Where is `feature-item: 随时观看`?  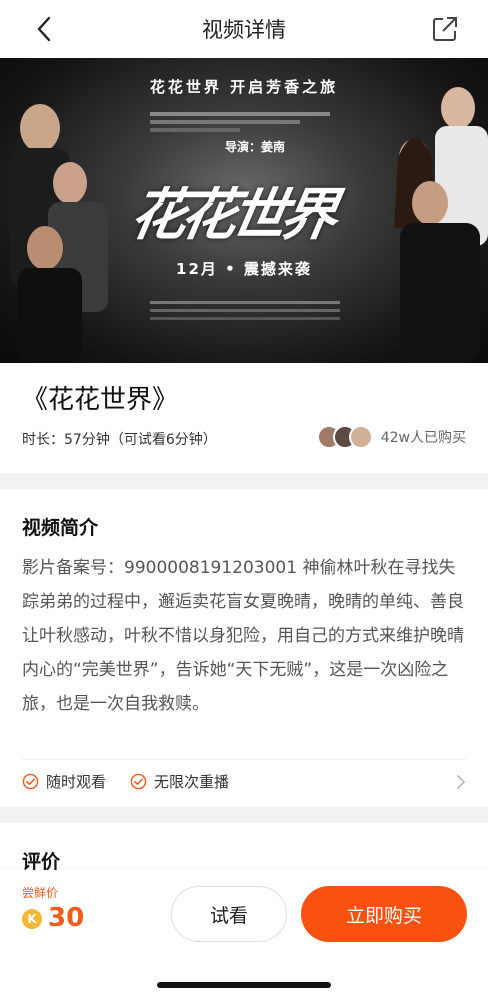
feature-item: 随时观看 is located at coordinates (64, 781).